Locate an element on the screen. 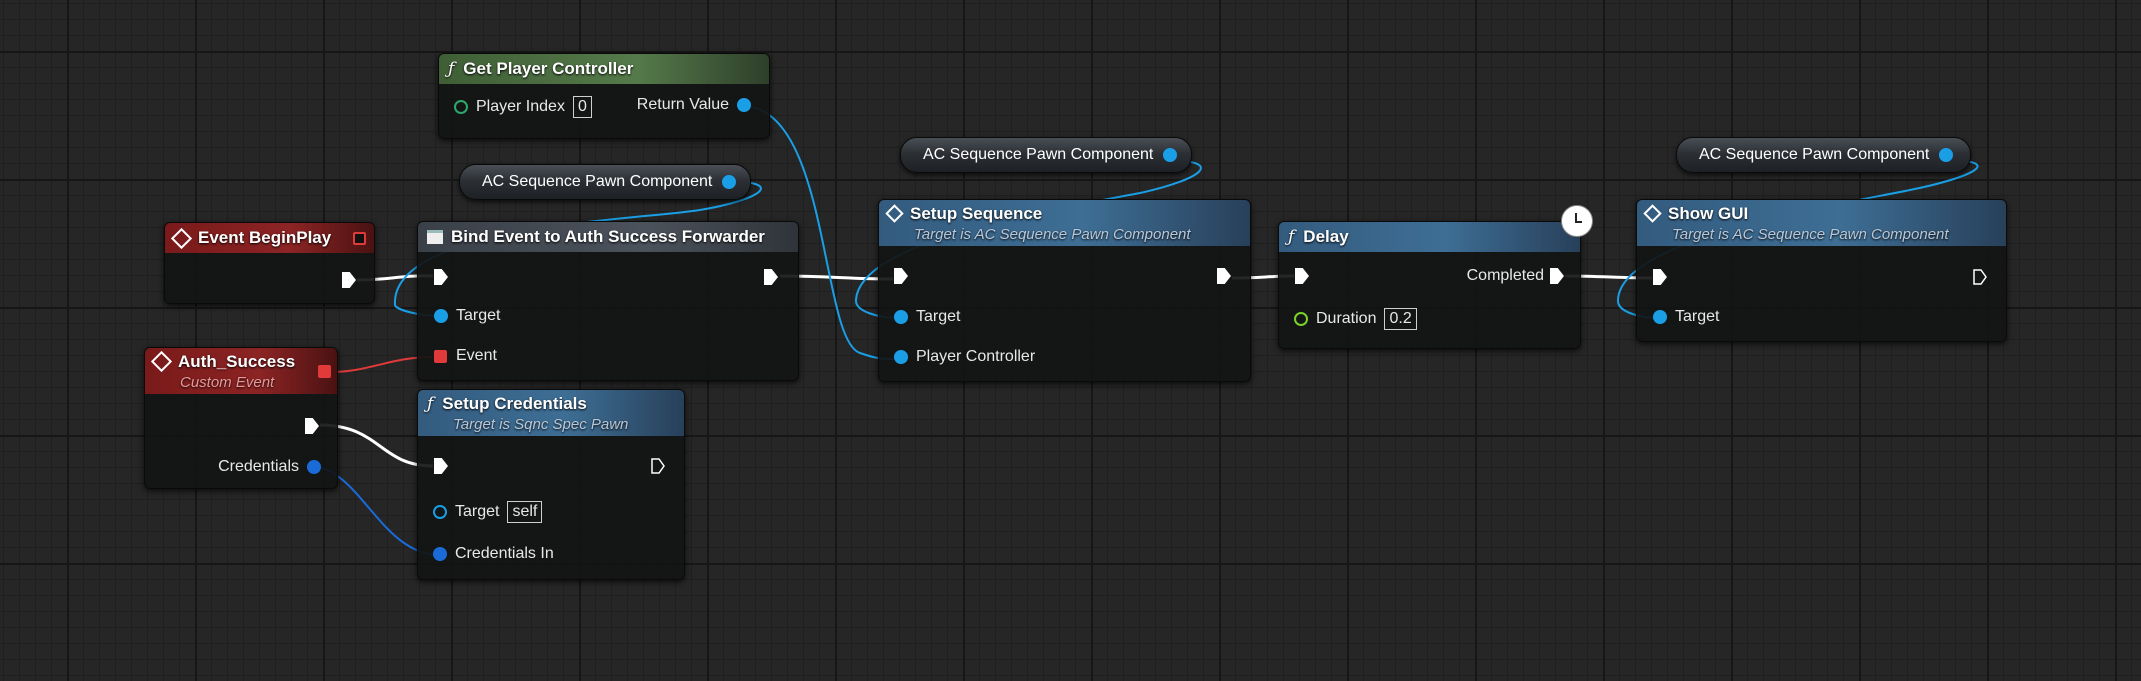  credentials-pin: Credentials is located at coordinates (269, 467).